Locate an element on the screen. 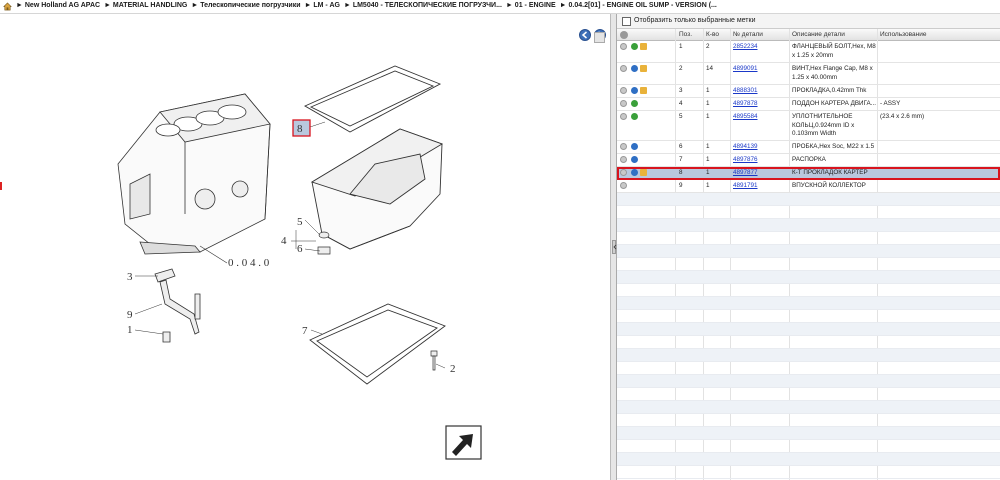 The image size is (1000, 480). part-row: 3 1 4888301 ПРОКЛАДКА,0.42mm Thk is located at coordinates (808, 91).